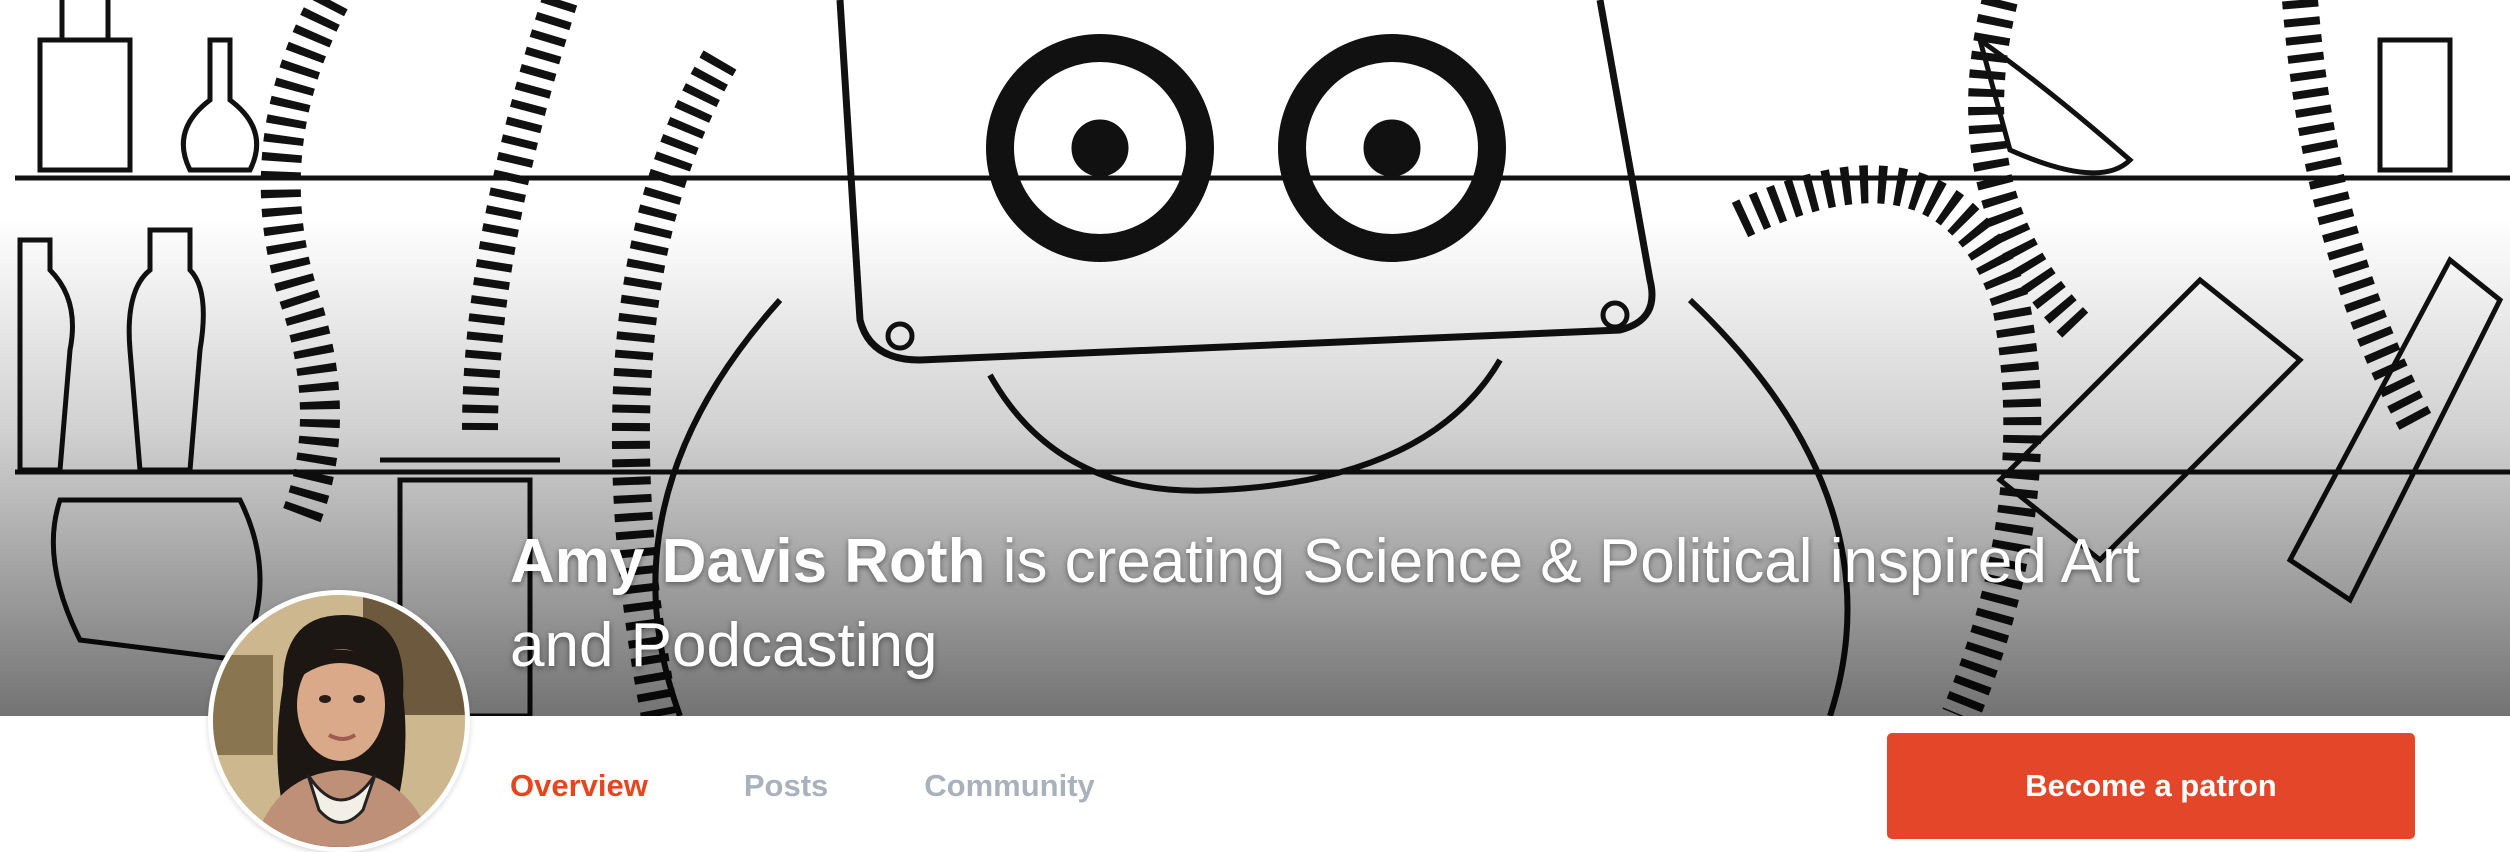 This screenshot has width=2510, height=852. I want to click on become-patron-button: Become a patron, so click(2151, 786).